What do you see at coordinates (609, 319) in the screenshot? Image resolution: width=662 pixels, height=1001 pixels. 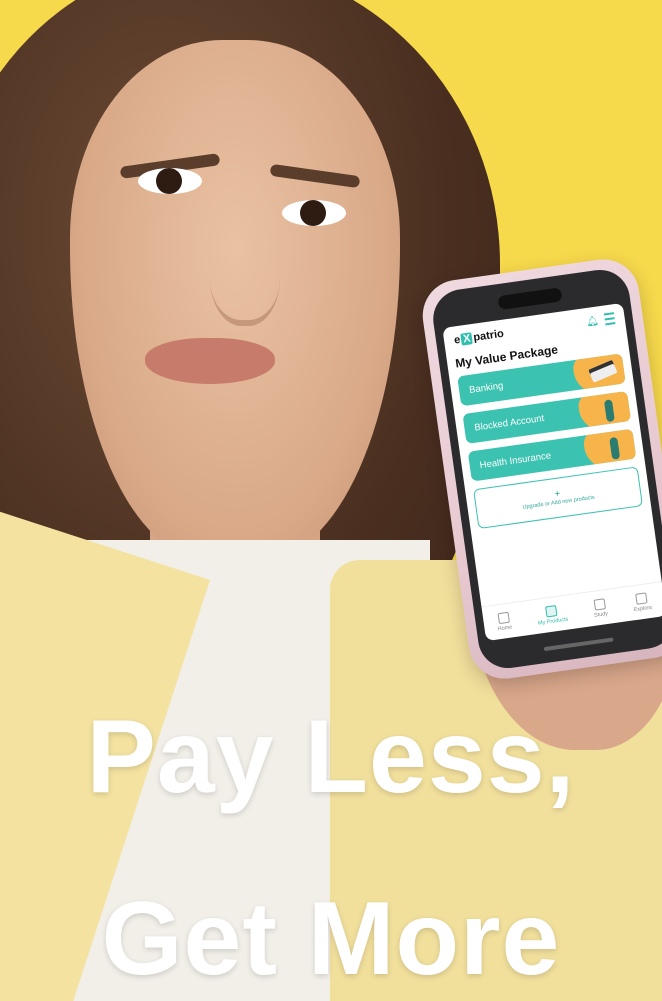 I see `menu-icon` at bounding box center [609, 319].